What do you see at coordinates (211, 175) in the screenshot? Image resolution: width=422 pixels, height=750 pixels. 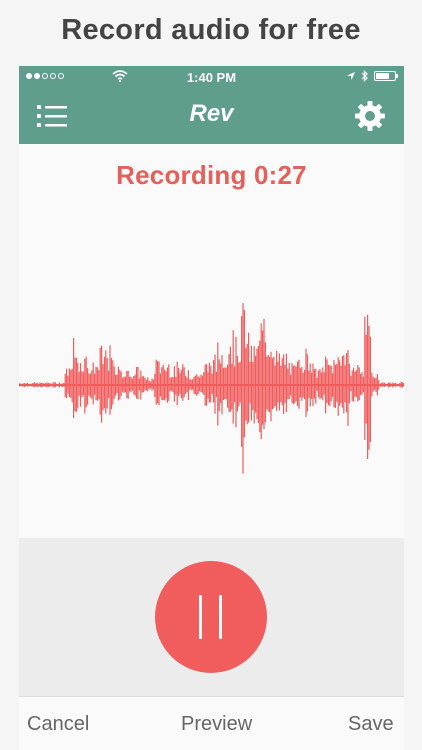 I see `recording-timer-label: Recording 0:27` at bounding box center [211, 175].